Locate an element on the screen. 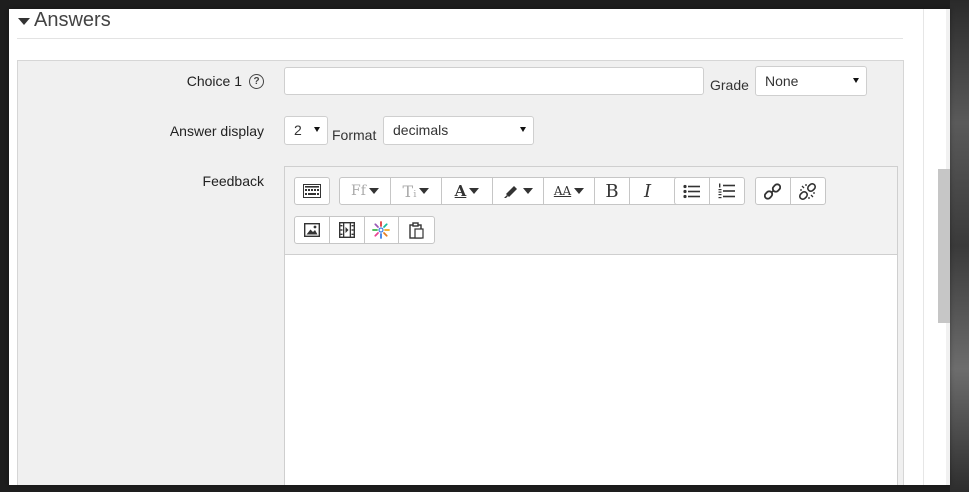 The height and width of the screenshot is (492, 969). image-icon is located at coordinates (311, 230).